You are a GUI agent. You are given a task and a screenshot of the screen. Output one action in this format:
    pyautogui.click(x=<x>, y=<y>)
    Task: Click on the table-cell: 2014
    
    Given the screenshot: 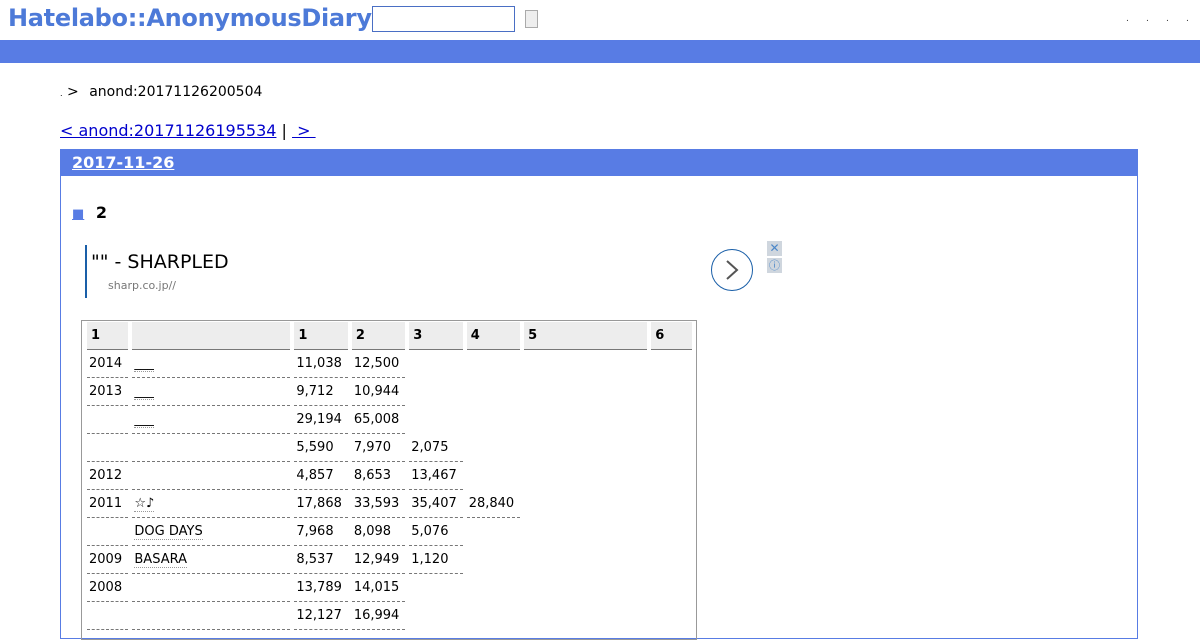 What is the action you would take?
    pyautogui.click(x=108, y=364)
    